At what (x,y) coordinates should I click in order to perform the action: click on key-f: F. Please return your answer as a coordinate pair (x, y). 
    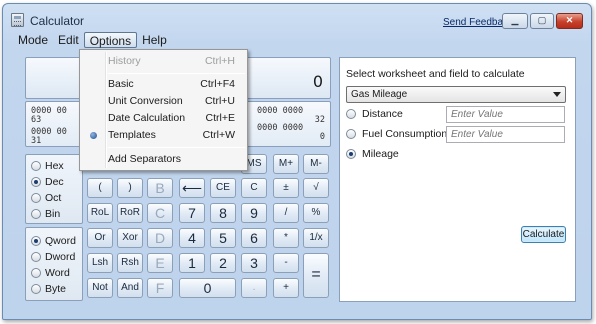
    Looking at the image, I should click on (160, 288).